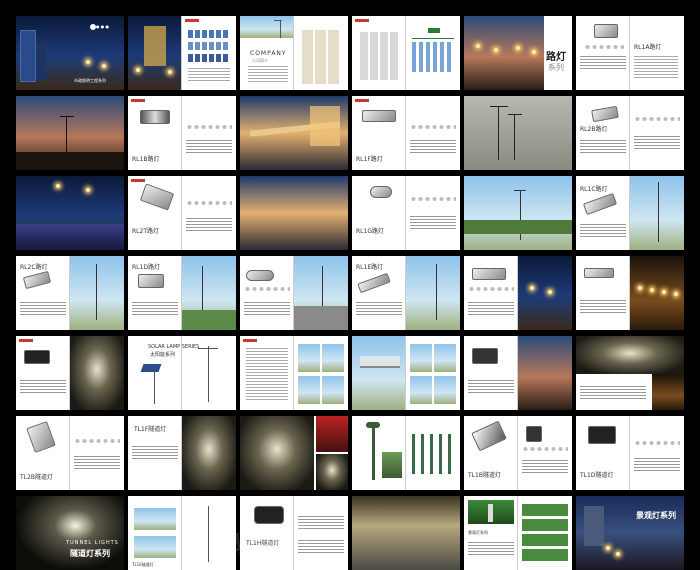 The height and width of the screenshot is (570, 700). What do you see at coordinates (657, 133) in the screenshot?
I see `rl2b-spec-page` at bounding box center [657, 133].